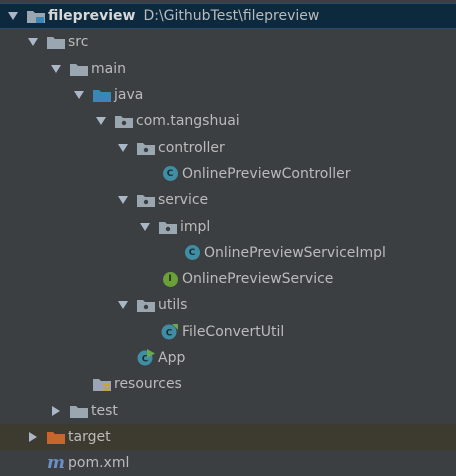 This screenshot has width=456, height=476. I want to click on tree-node-controller-class: C OnlinePreviewController, so click(228, 174).